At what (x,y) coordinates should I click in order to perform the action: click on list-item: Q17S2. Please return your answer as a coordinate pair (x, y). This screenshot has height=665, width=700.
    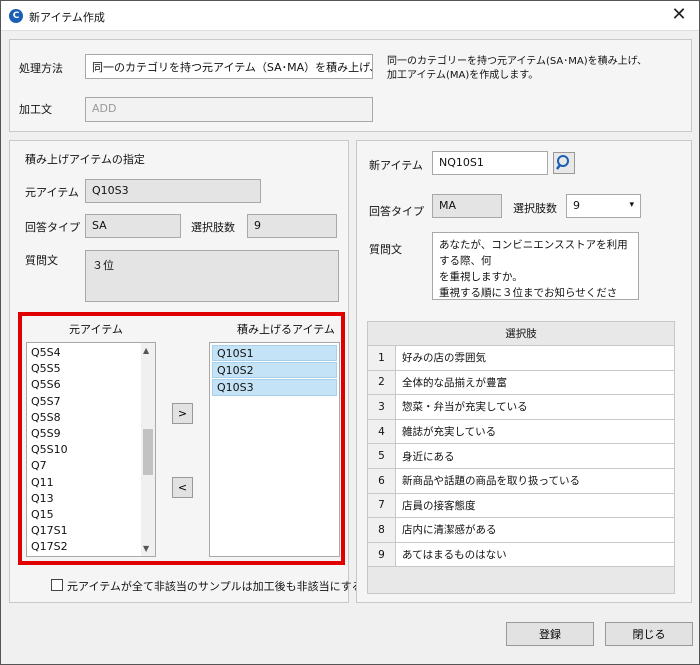
    Looking at the image, I should click on (91, 547).